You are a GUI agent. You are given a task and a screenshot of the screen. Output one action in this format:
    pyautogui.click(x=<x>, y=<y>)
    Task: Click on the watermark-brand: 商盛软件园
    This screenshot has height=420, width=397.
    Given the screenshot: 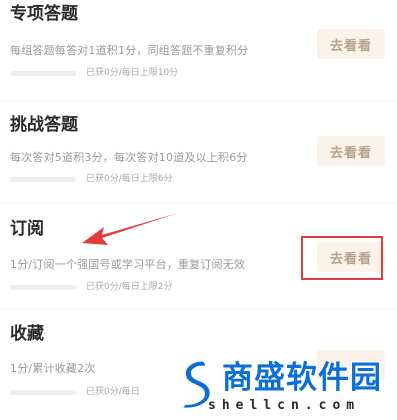 What is the action you would take?
    pyautogui.click(x=301, y=378)
    